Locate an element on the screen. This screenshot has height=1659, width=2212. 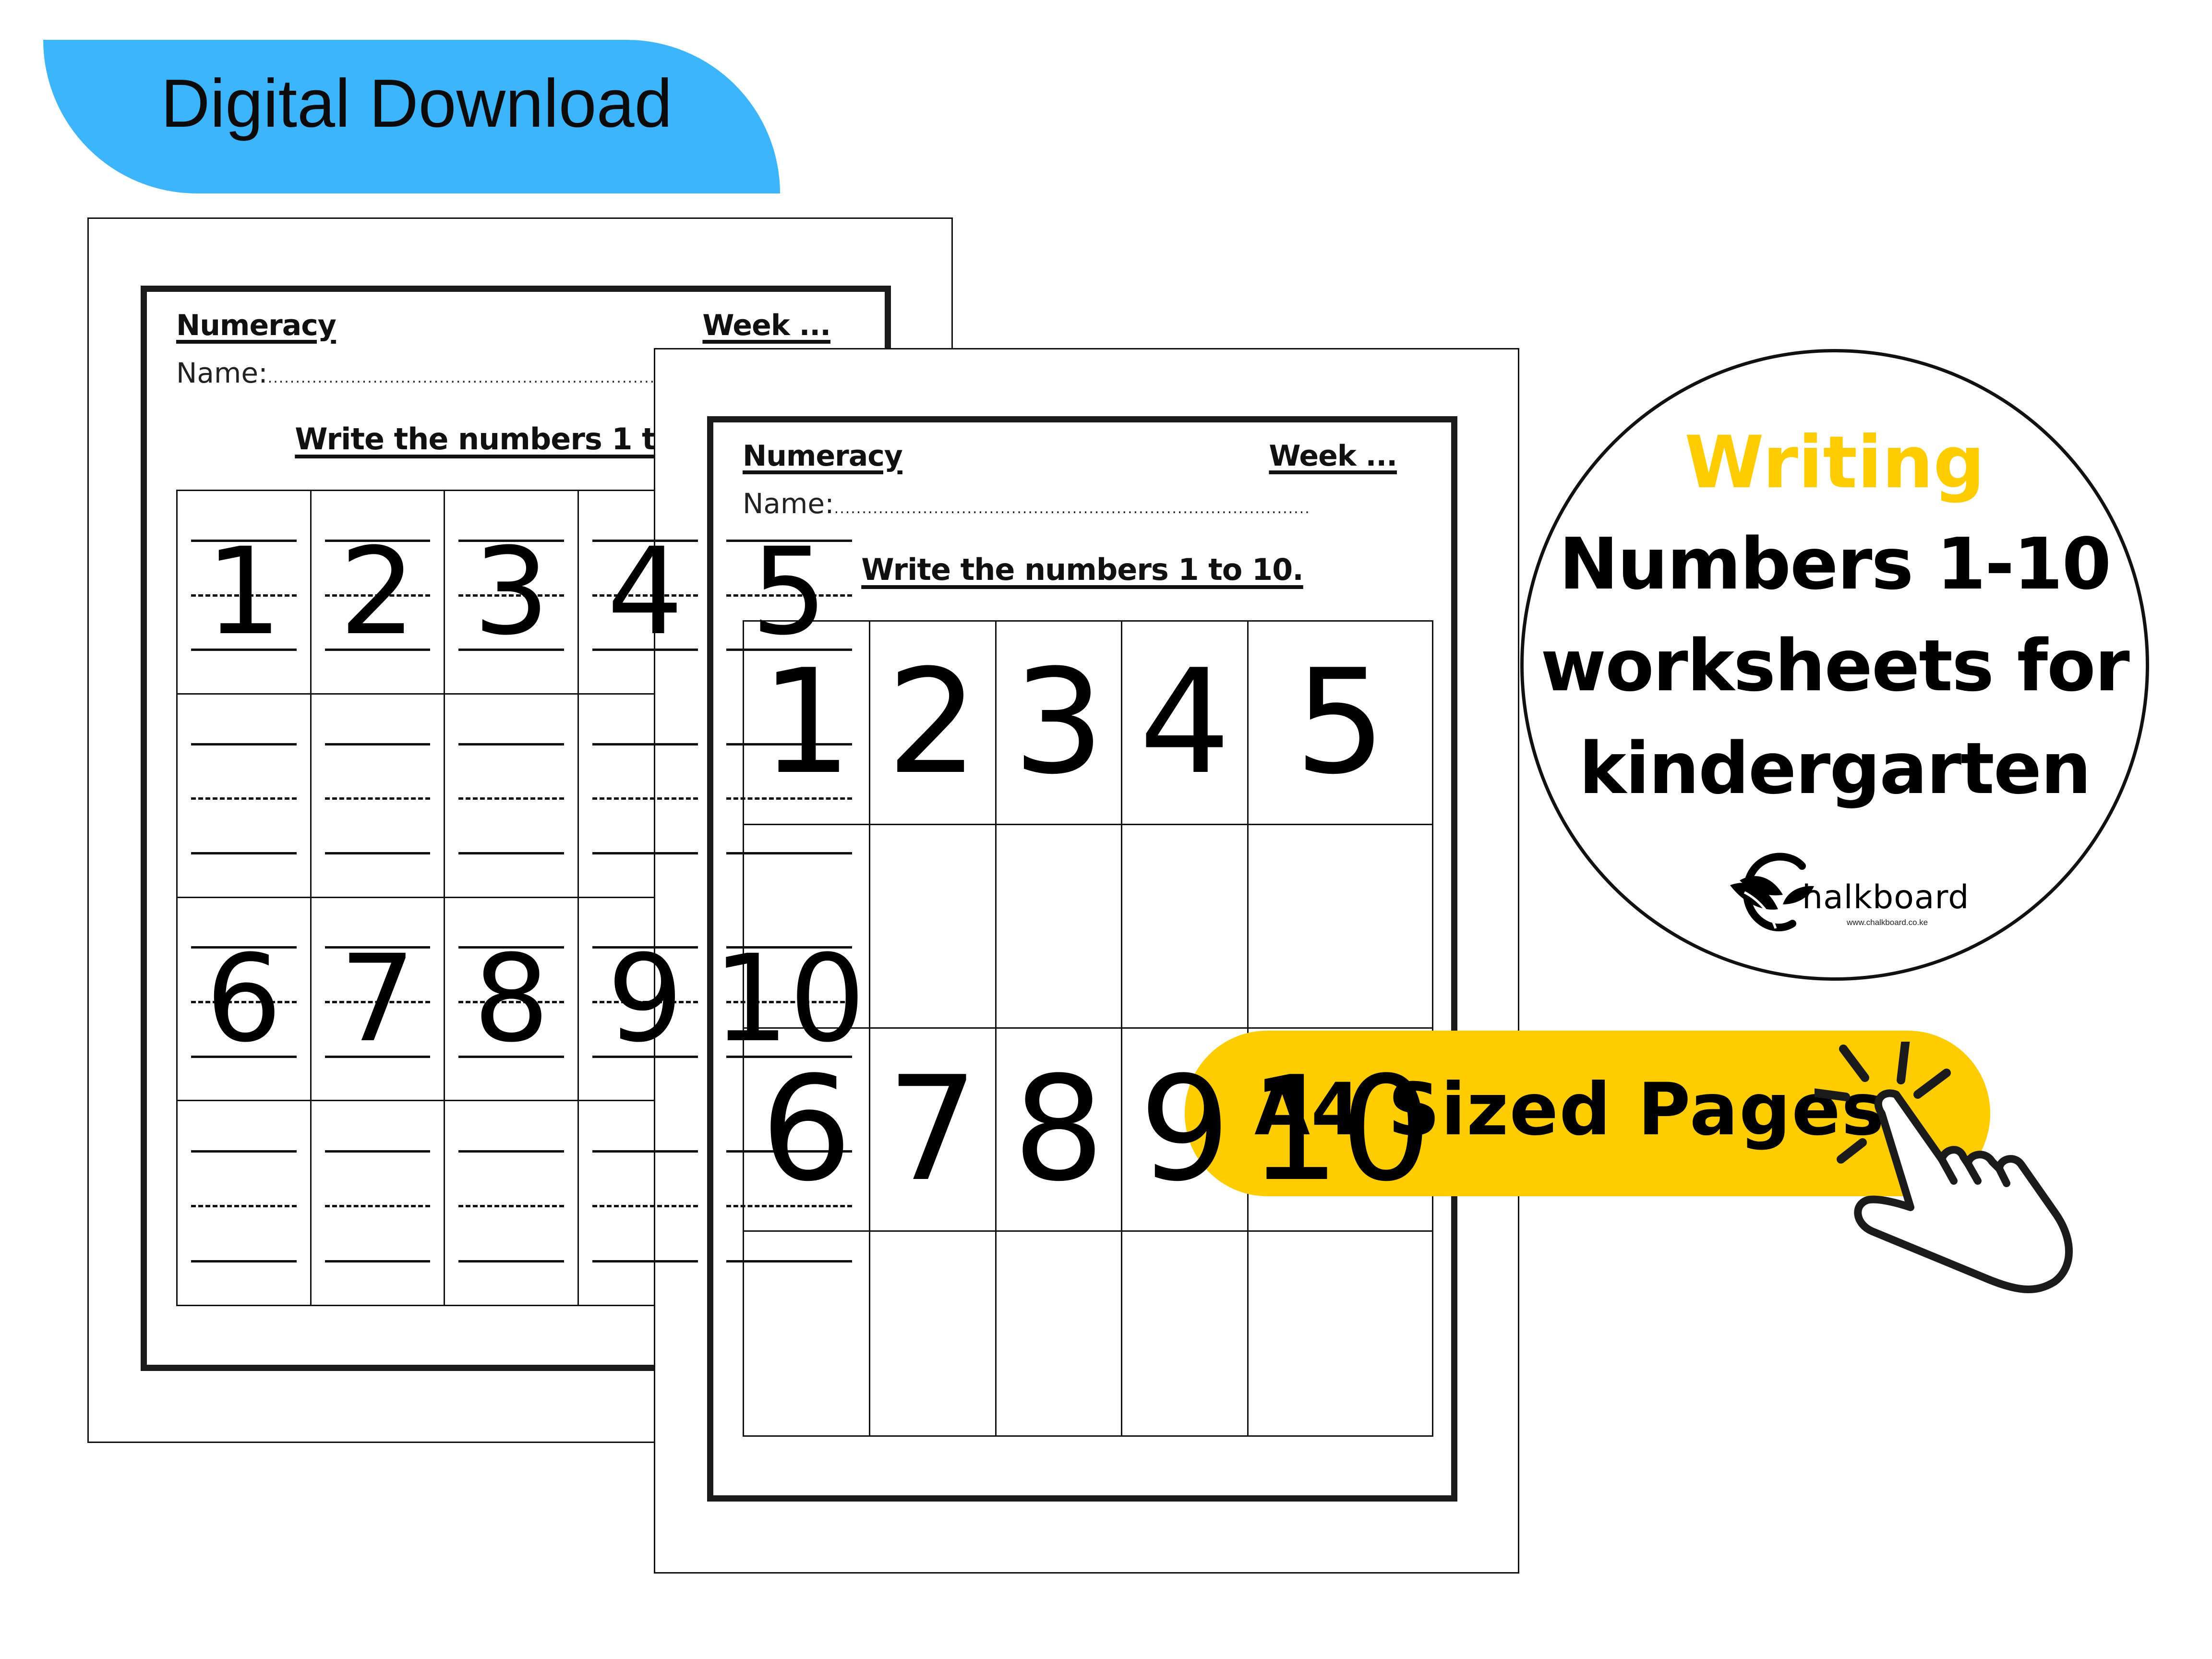
name-label: Name: is located at coordinates (222, 373).